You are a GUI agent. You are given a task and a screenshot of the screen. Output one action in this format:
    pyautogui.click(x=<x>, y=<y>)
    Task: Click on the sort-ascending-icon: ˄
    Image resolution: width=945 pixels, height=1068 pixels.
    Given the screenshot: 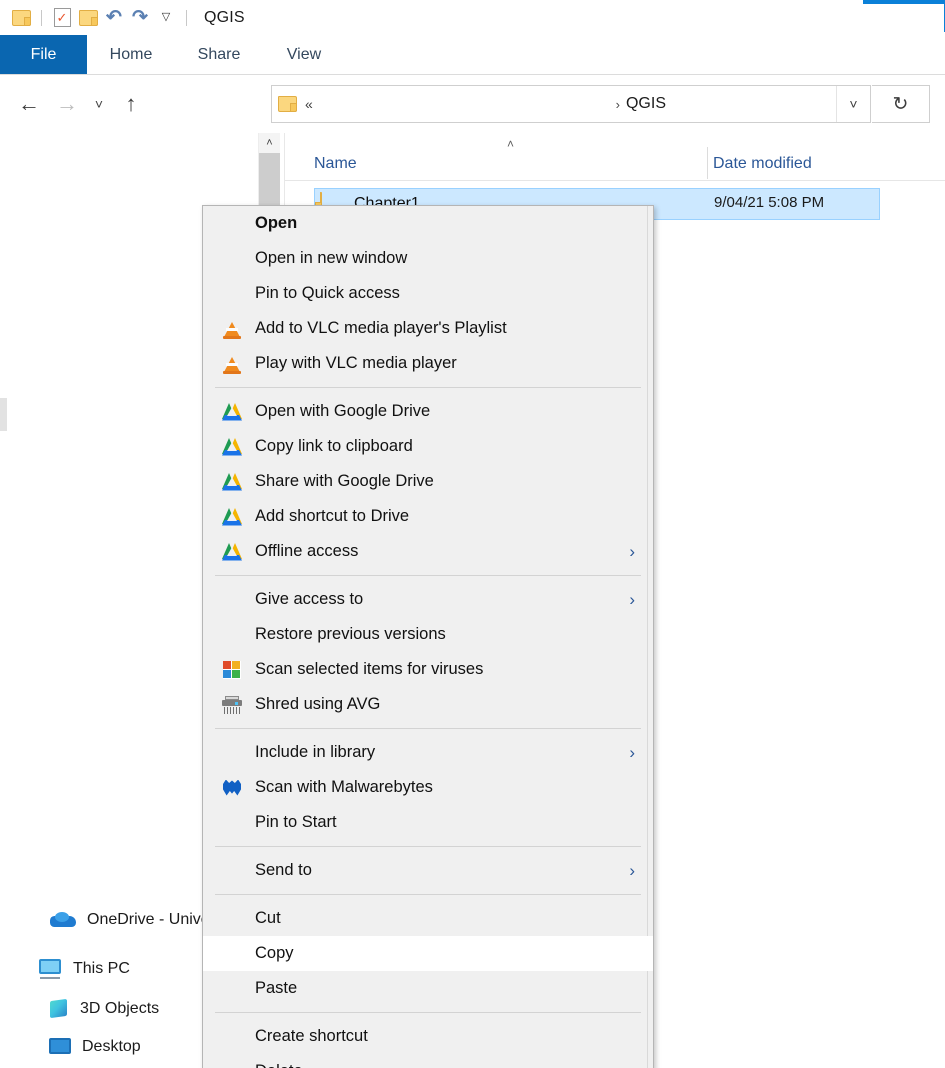 What is the action you would take?
    pyautogui.click(x=510, y=144)
    